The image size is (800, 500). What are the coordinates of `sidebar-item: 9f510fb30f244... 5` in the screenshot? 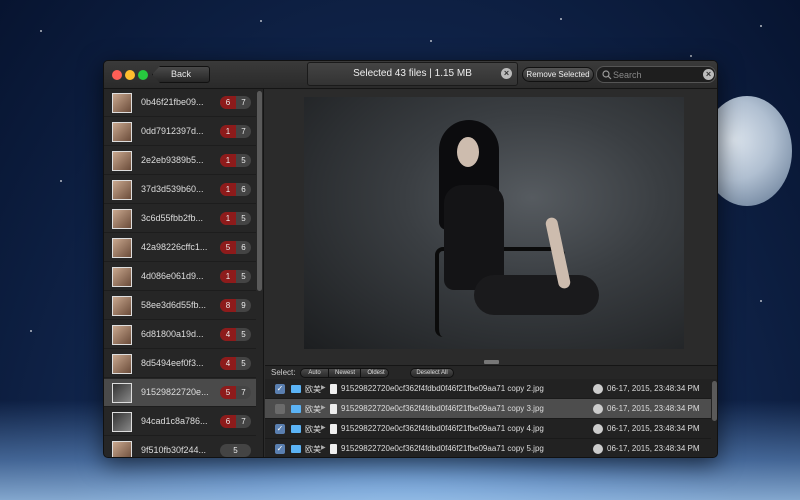 It's located at (180, 447).